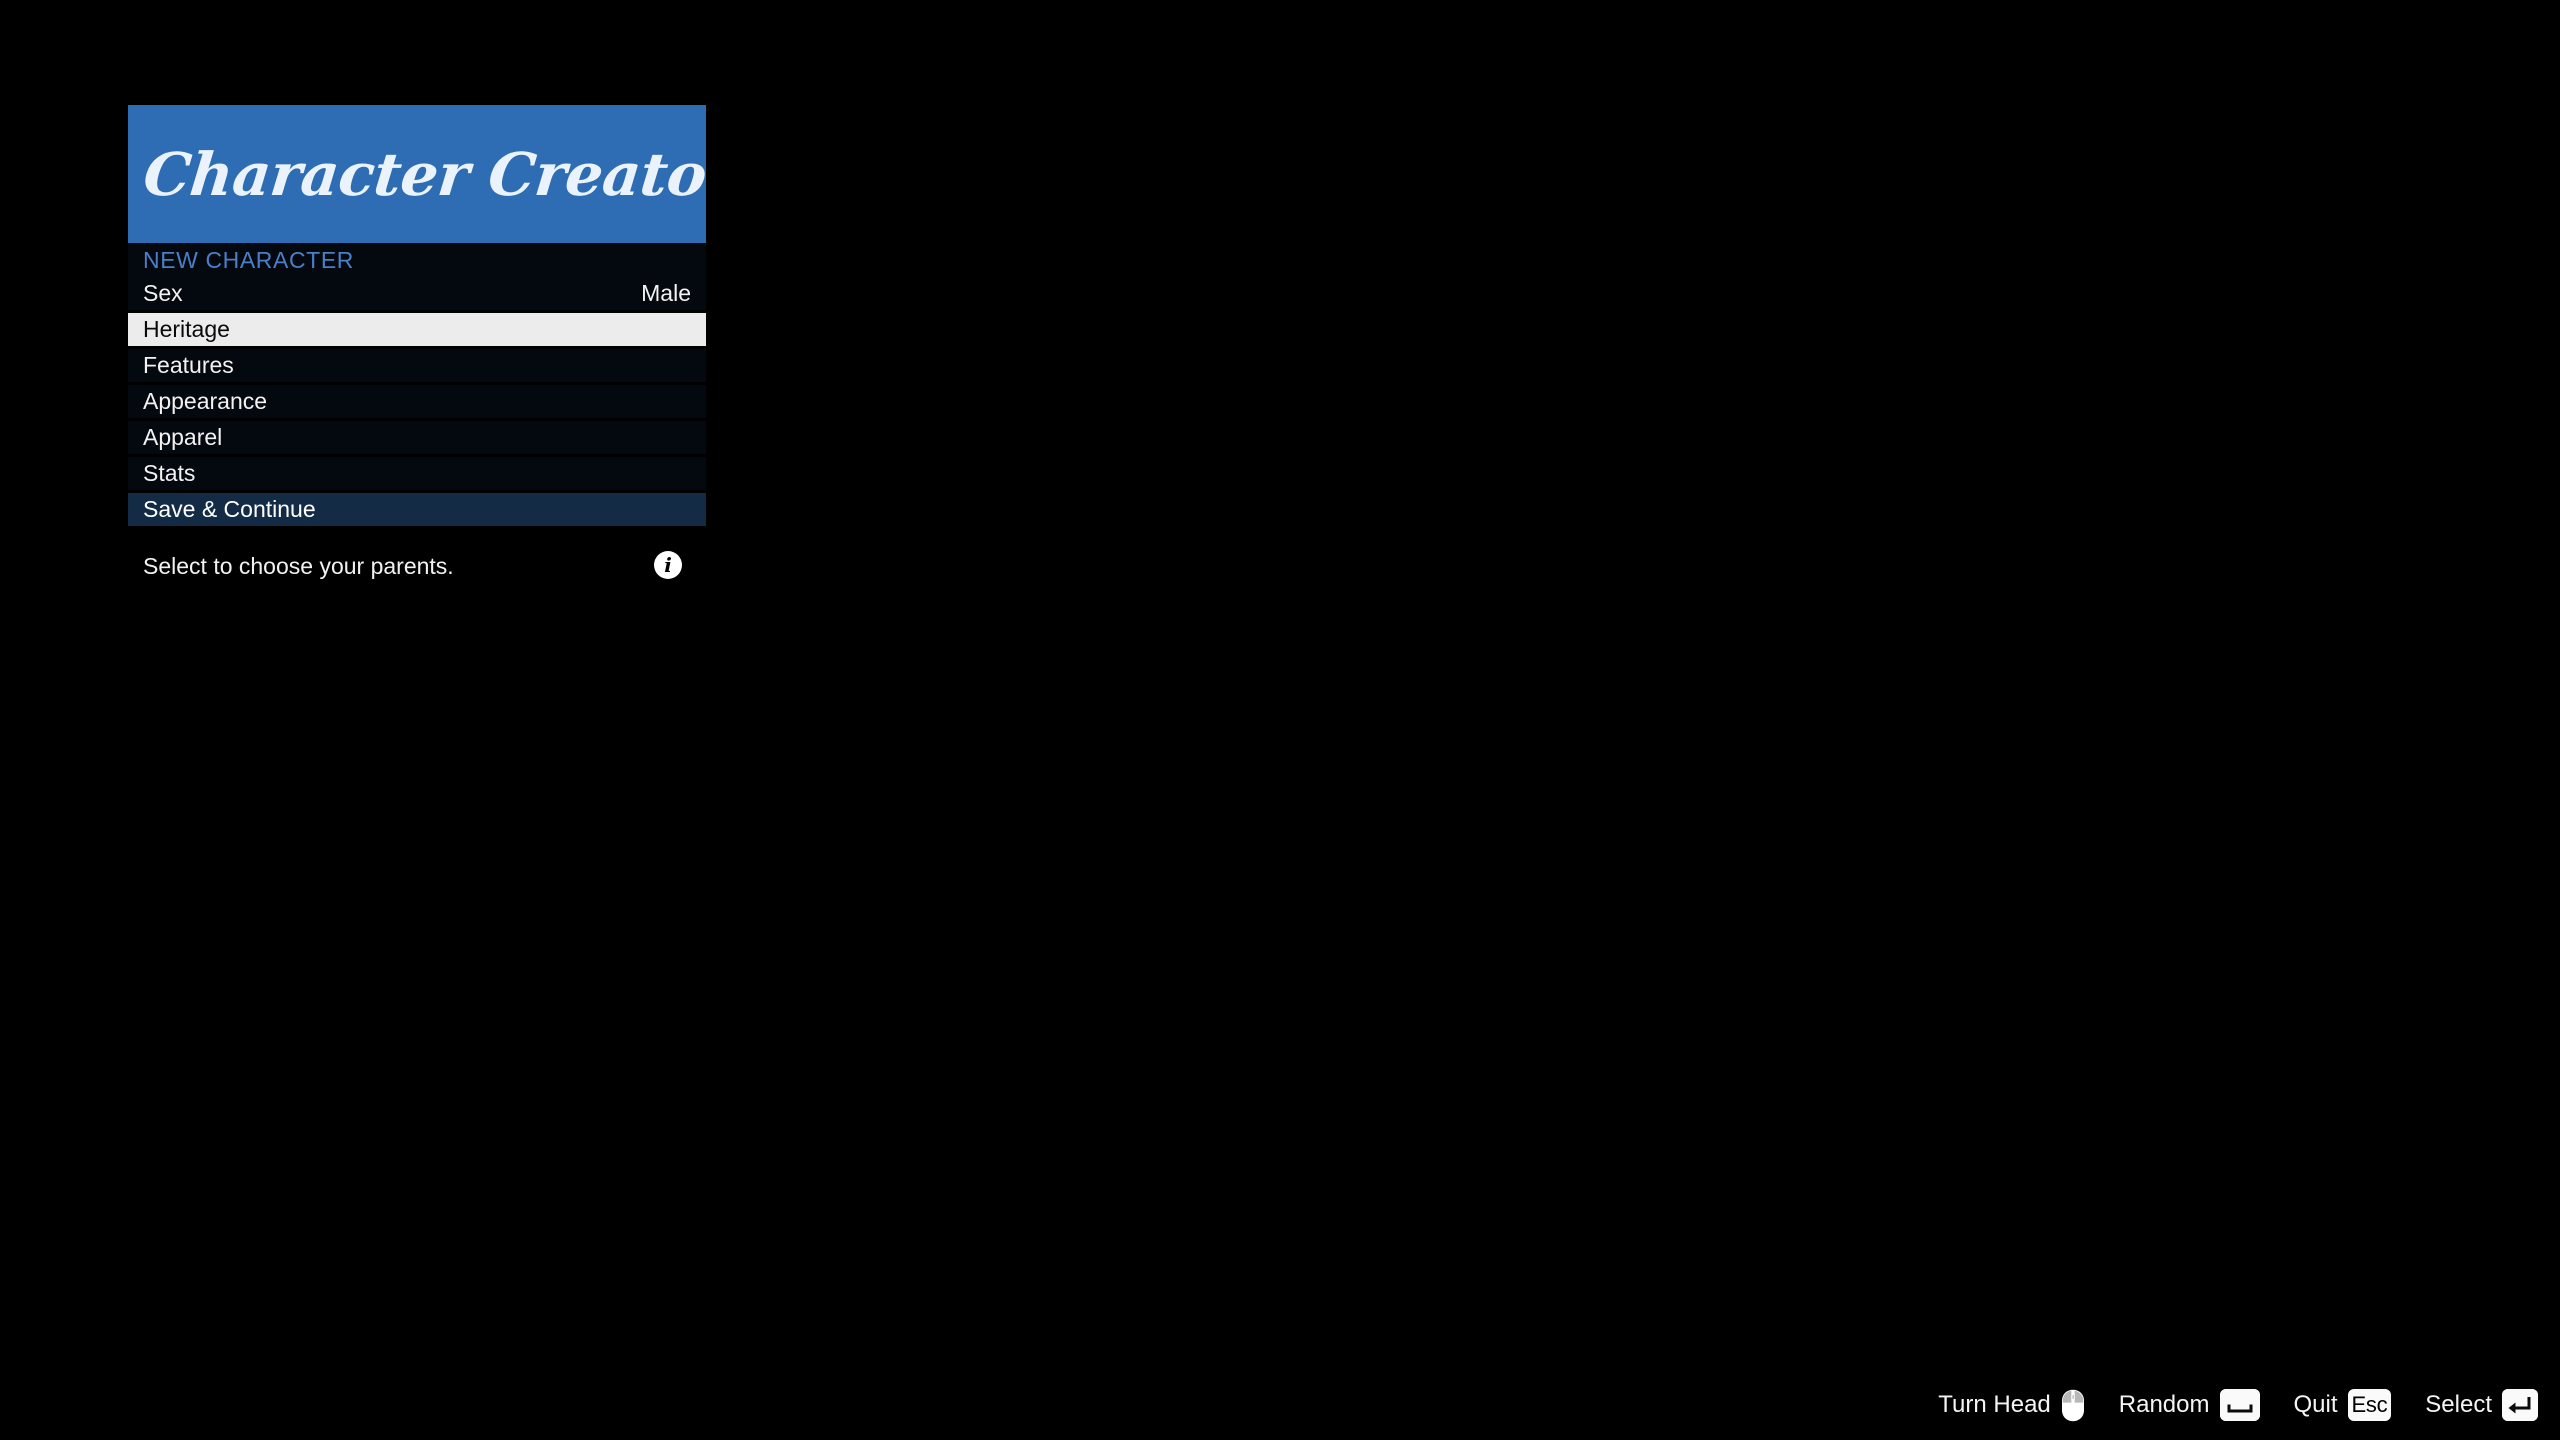 This screenshot has height=1440, width=2560. I want to click on menu-item-label: Appearance, so click(205, 401).